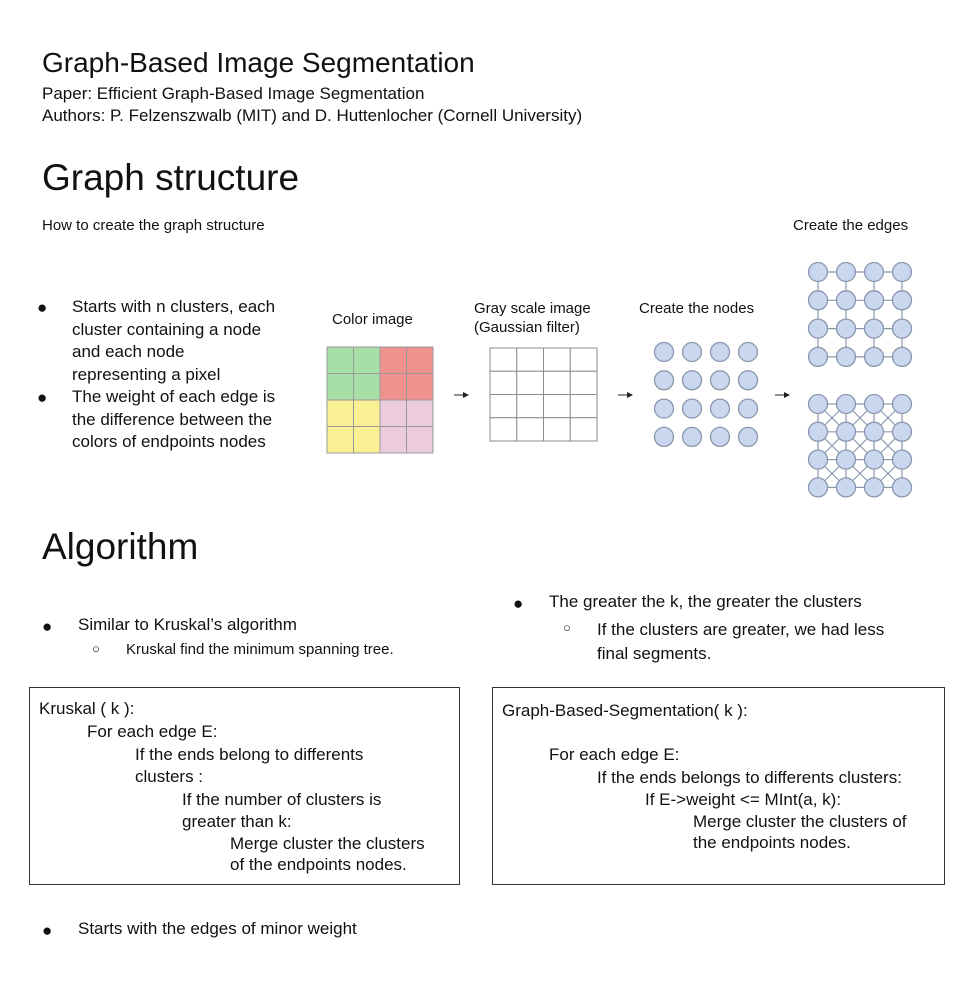  I want to click on code-line: Merge cluster the clusters, so click(327, 843).